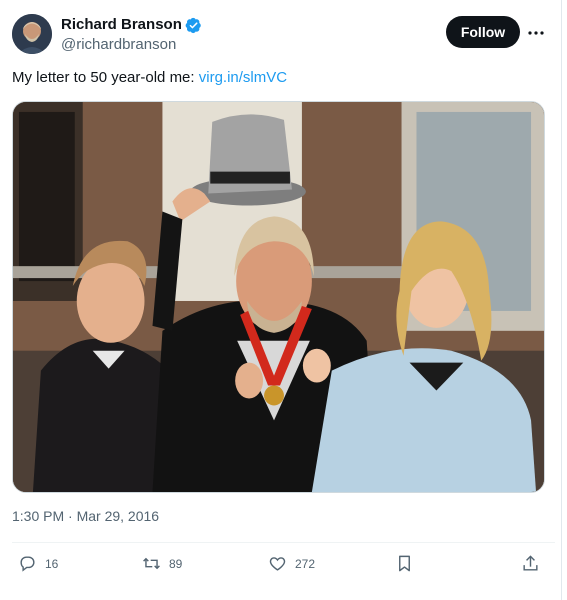 This screenshot has width=567, height=600. I want to click on tweet-actions: 16 89 272, so click(283, 566).